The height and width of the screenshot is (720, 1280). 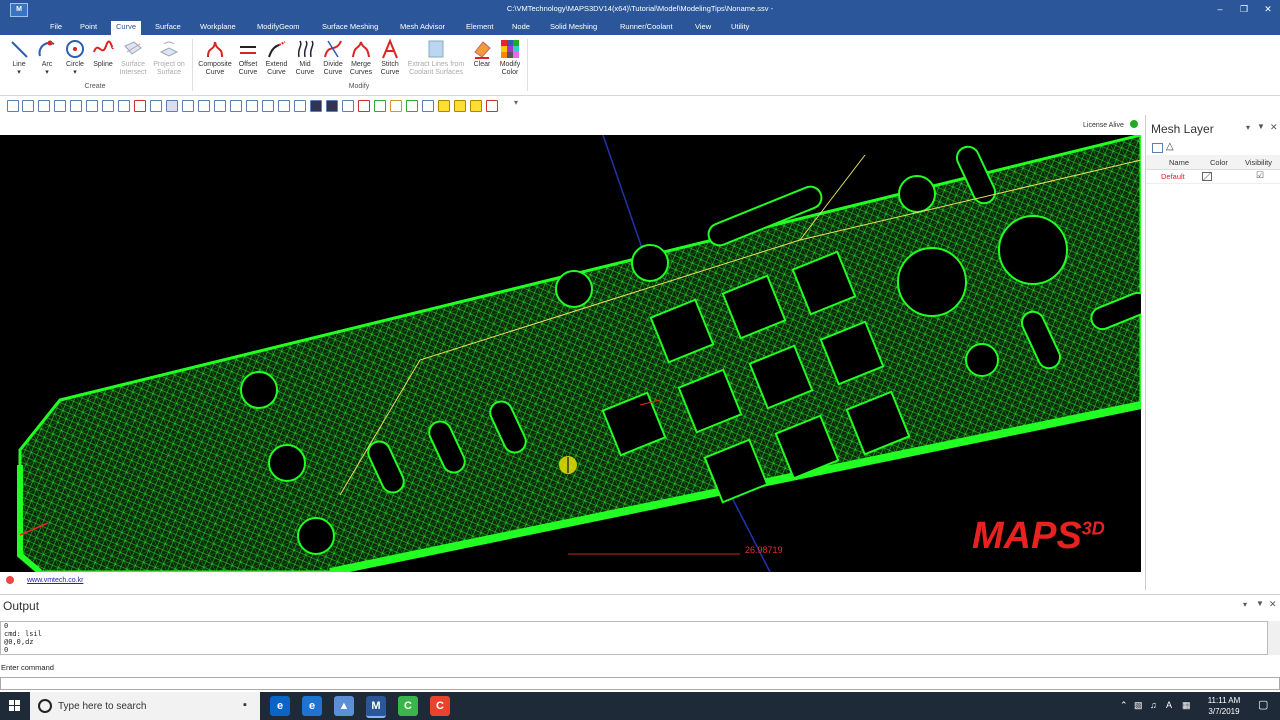 What do you see at coordinates (312, 706) in the screenshot?
I see `ie-icon: e` at bounding box center [312, 706].